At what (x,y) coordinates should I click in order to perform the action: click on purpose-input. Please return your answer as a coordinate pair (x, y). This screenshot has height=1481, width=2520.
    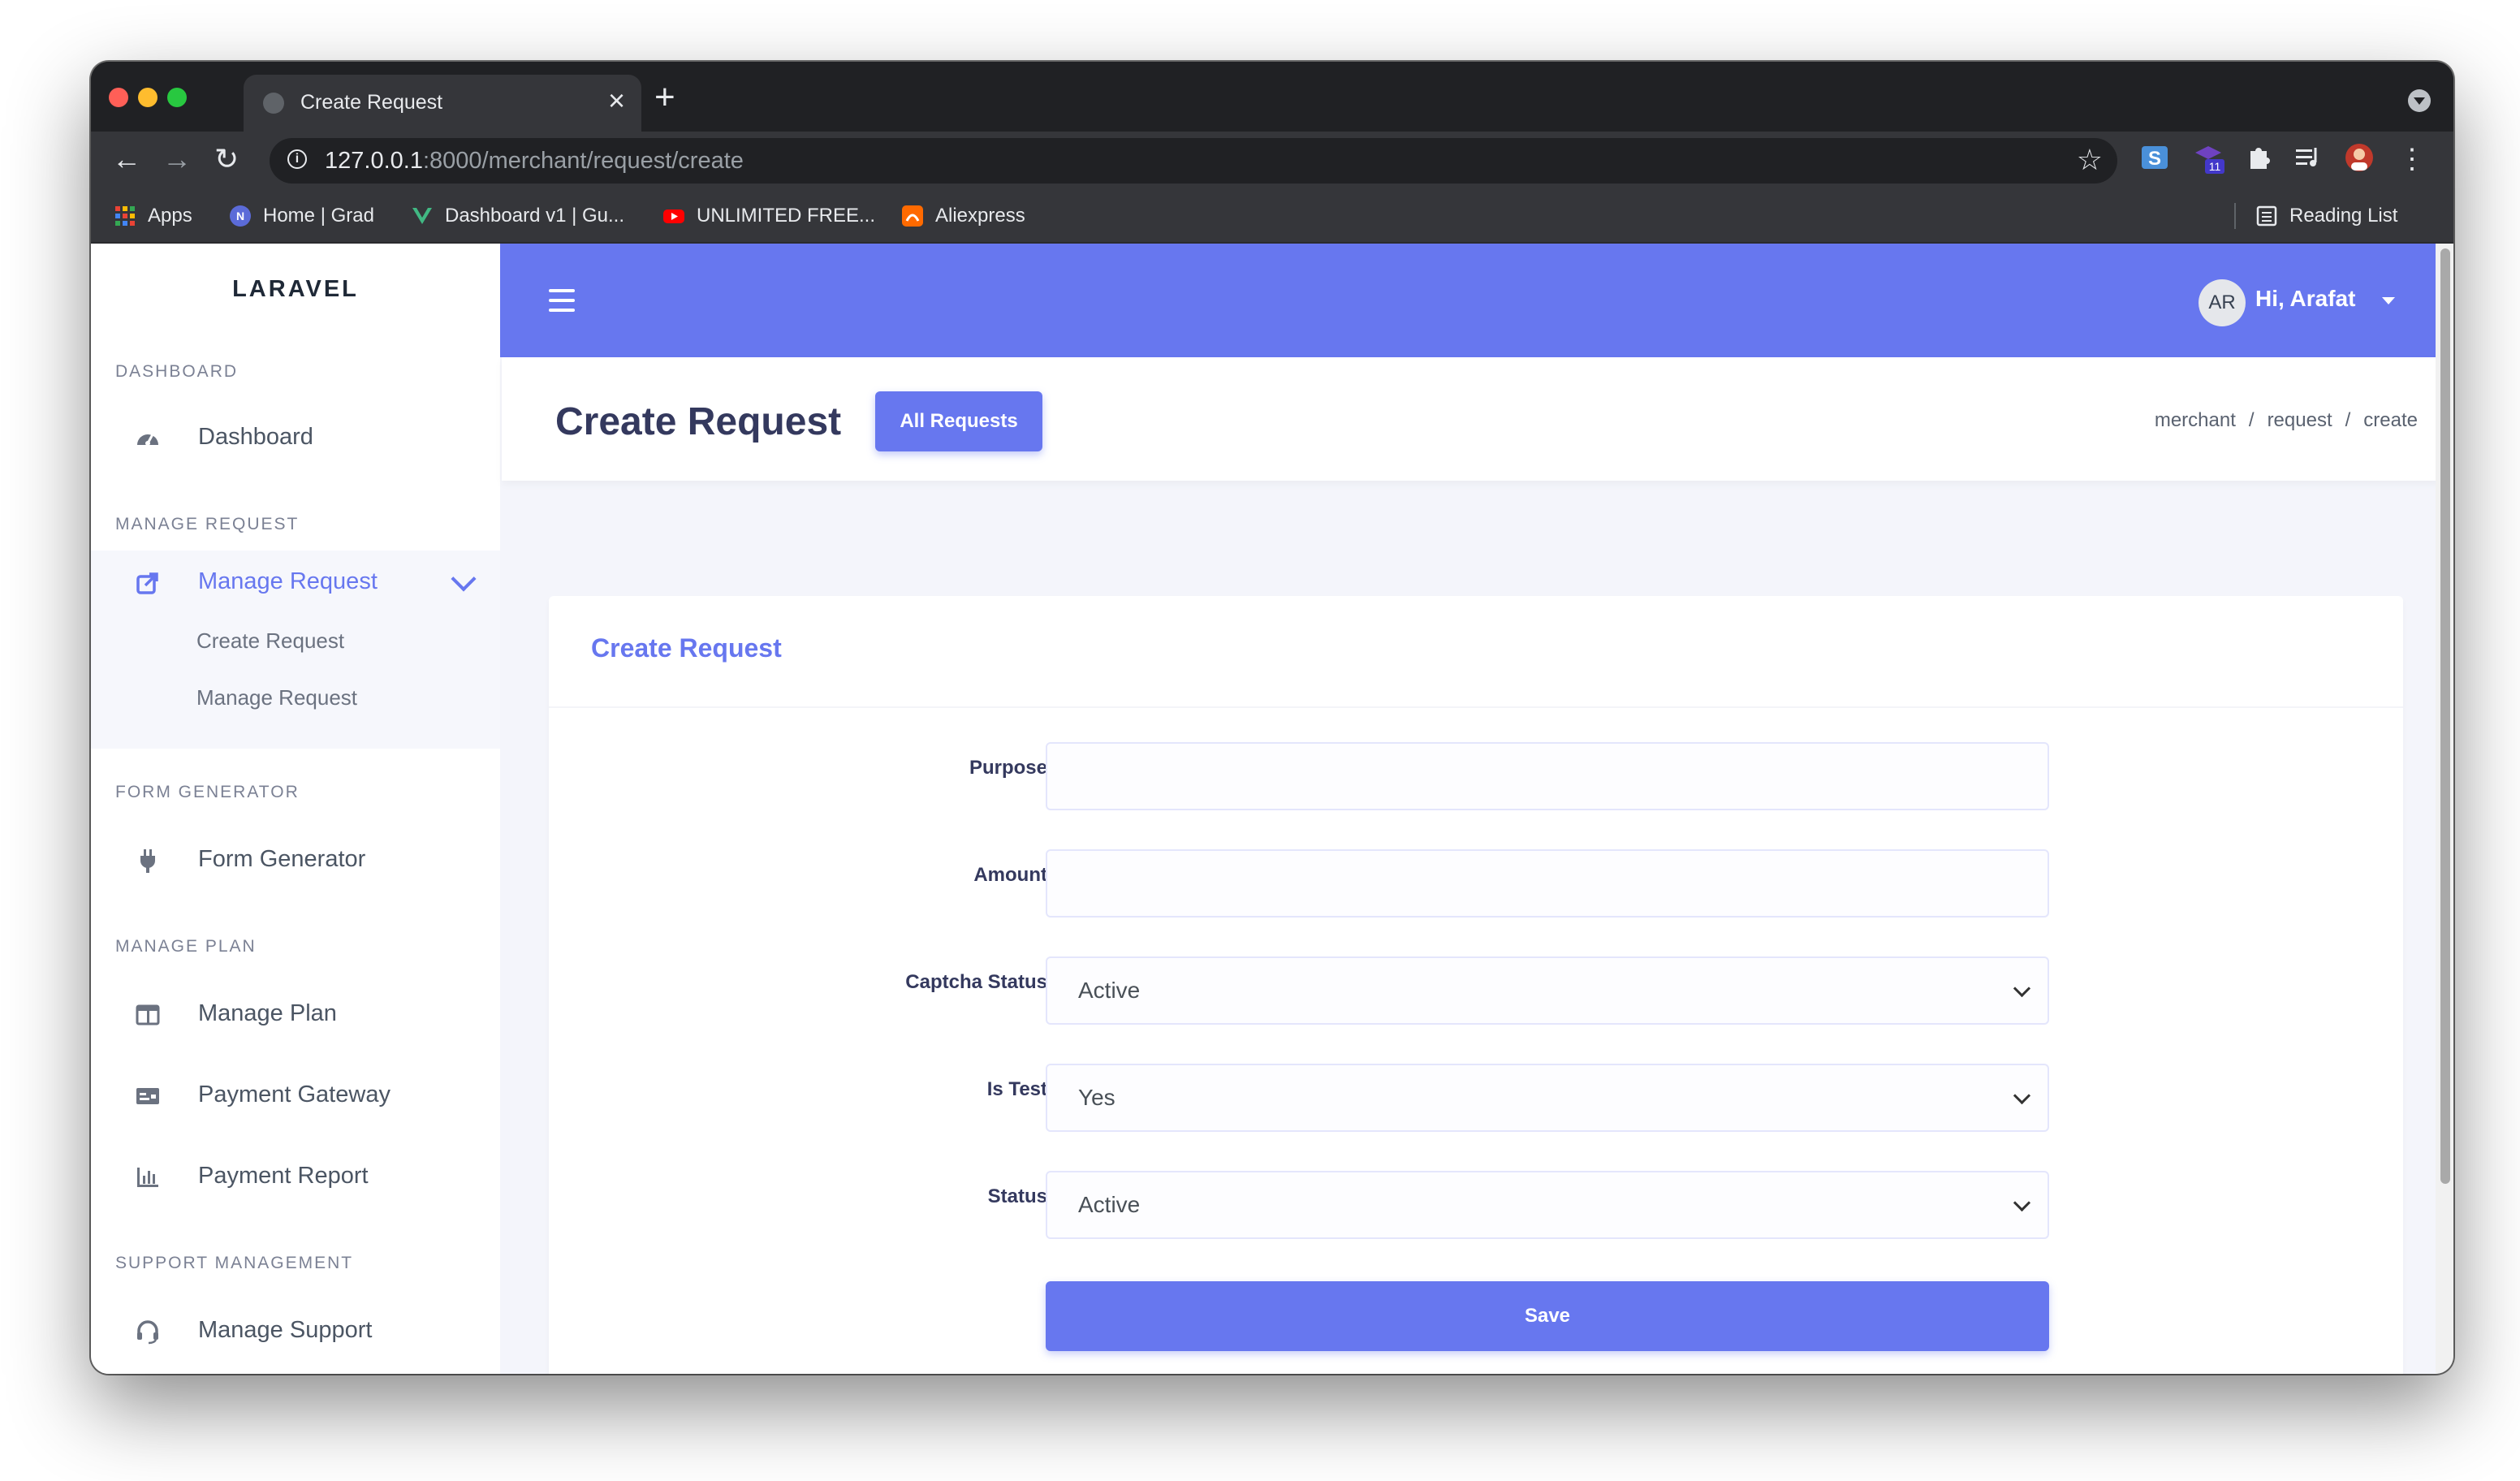
    Looking at the image, I should click on (1548, 776).